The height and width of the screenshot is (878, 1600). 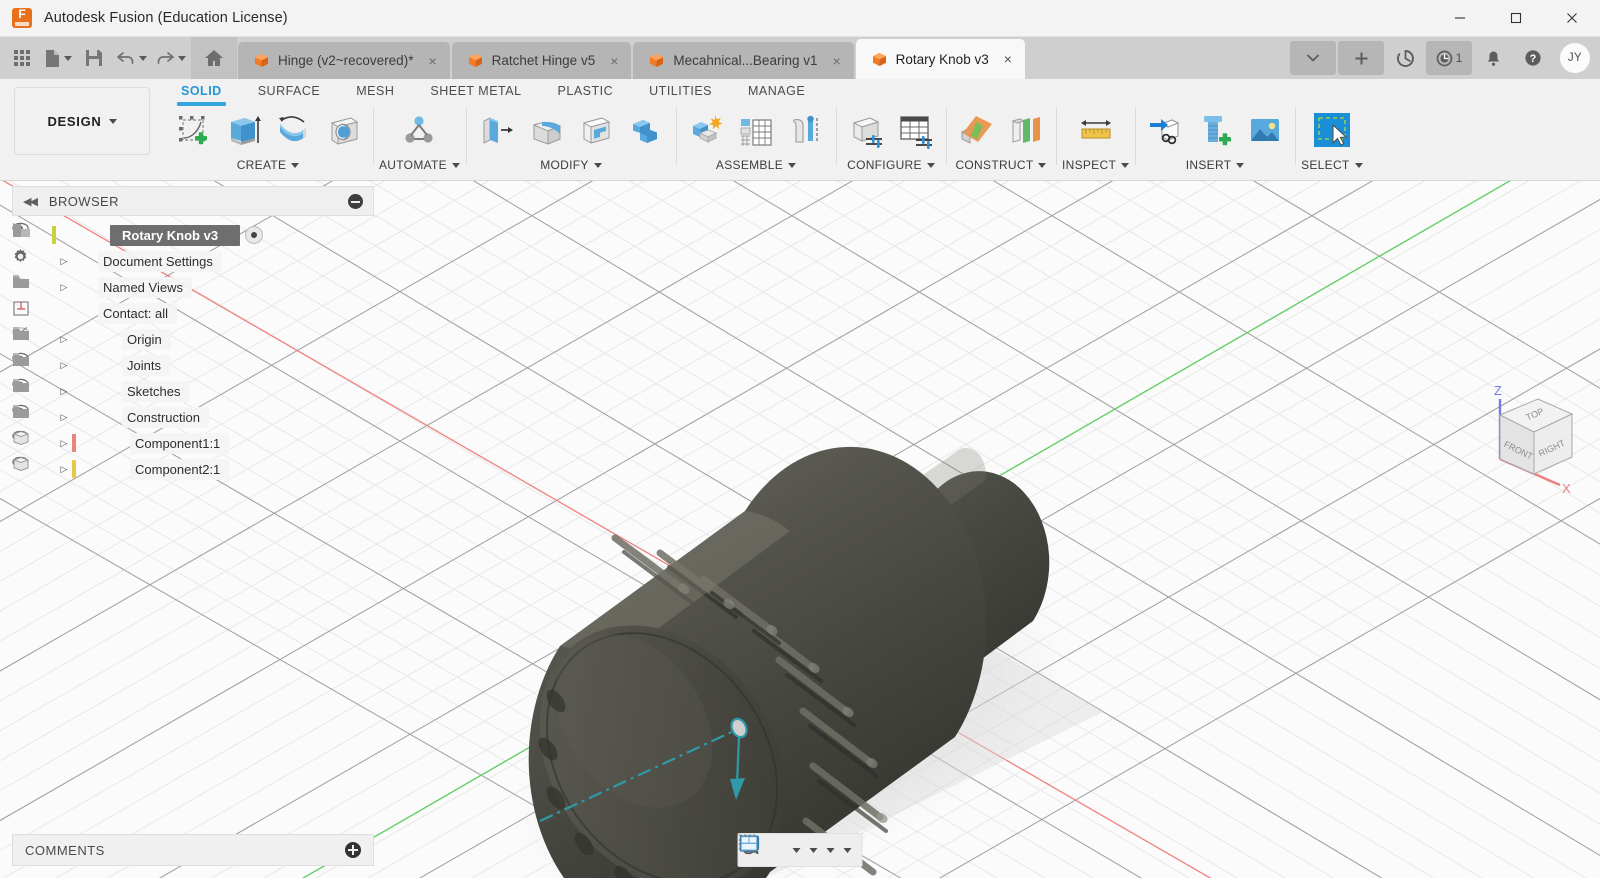 What do you see at coordinates (1265, 130) in the screenshot?
I see `insert-image-icon` at bounding box center [1265, 130].